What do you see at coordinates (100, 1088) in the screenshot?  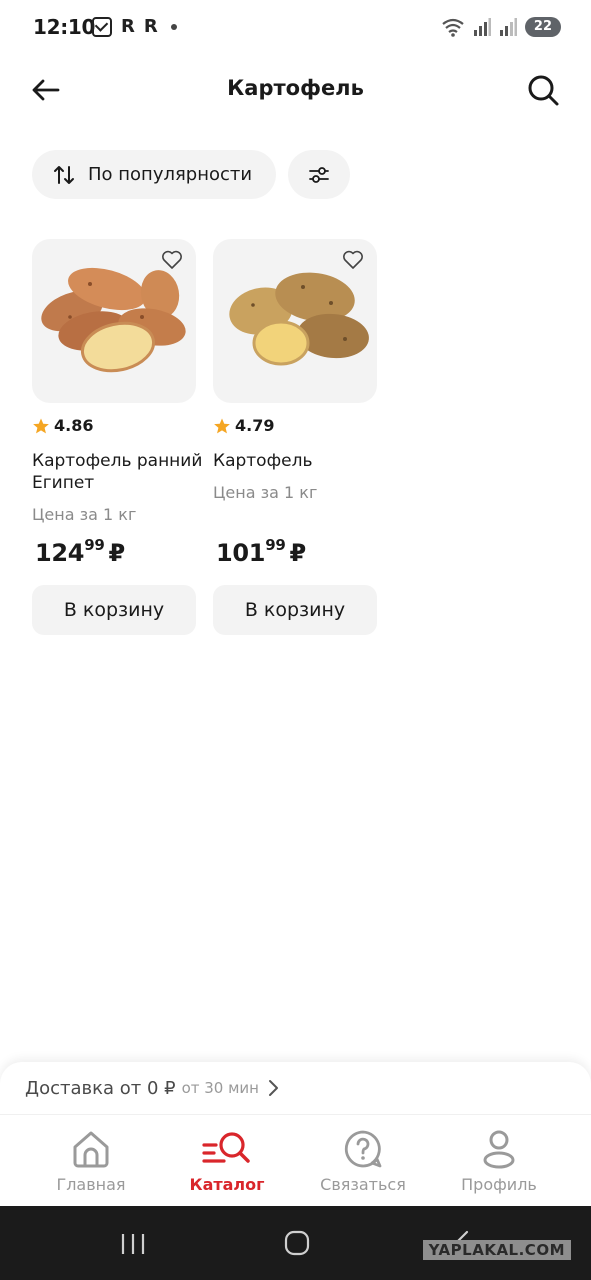 I see `delivery-cost: Доставка от 0 ₽` at bounding box center [100, 1088].